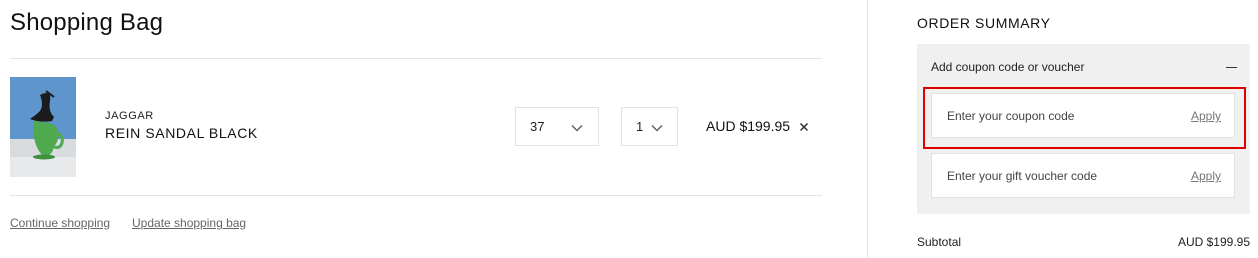  Describe the element at coordinates (1206, 176) in the screenshot. I see `apply-voucher-button: Apply` at that location.